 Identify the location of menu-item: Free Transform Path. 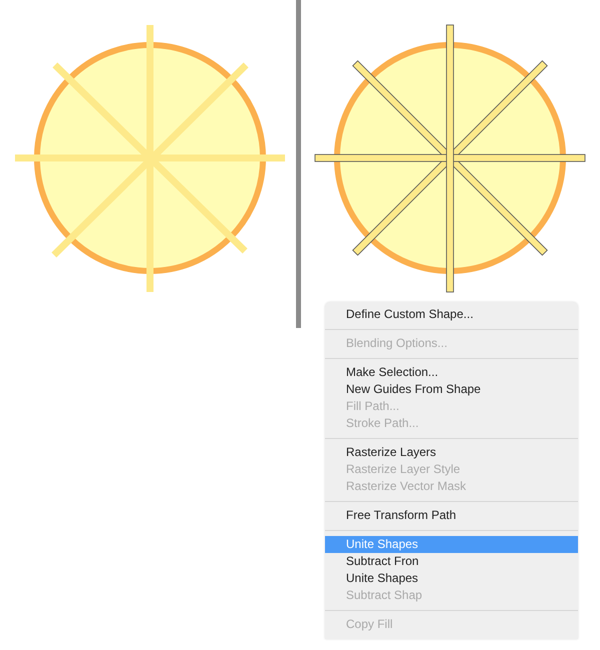
(451, 515).